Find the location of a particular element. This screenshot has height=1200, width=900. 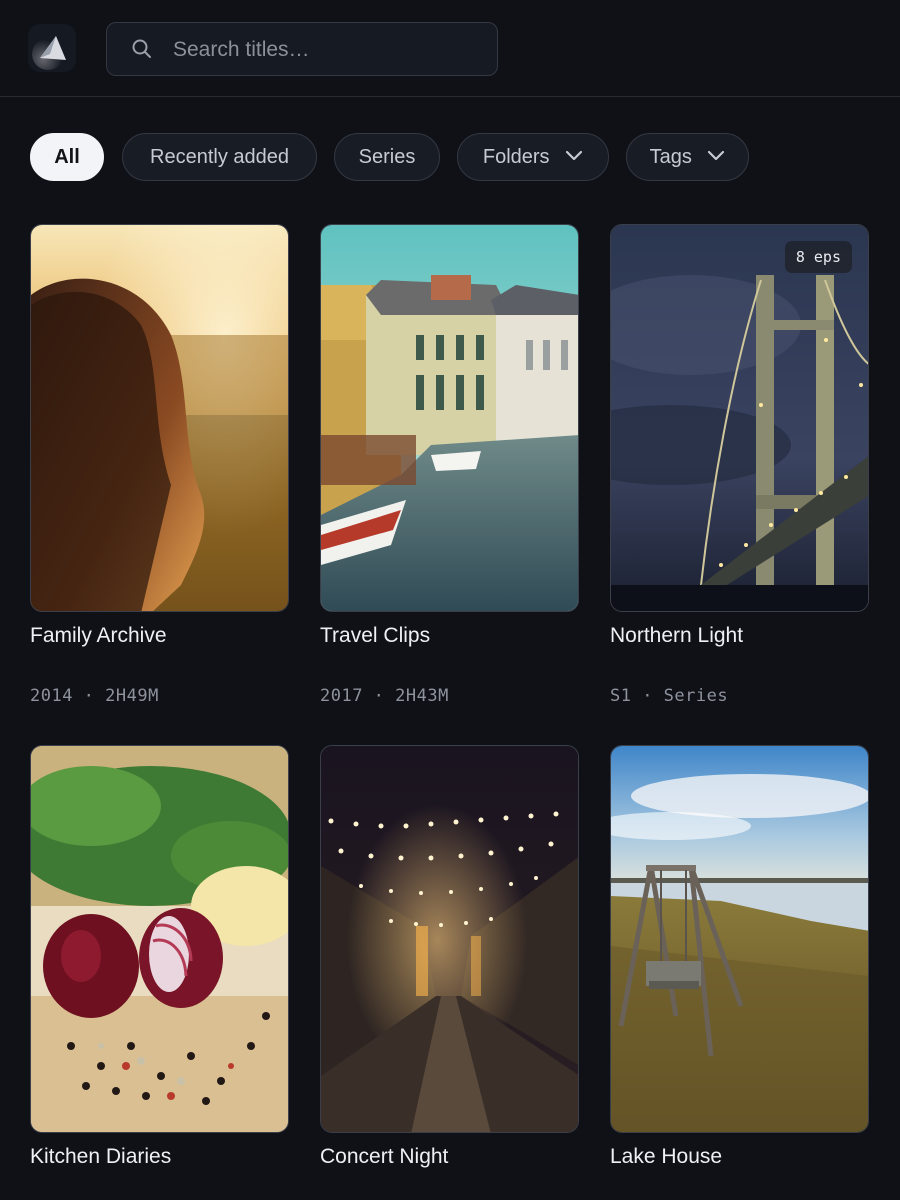

card-meta: 2017 · 2H43M is located at coordinates (384, 696).